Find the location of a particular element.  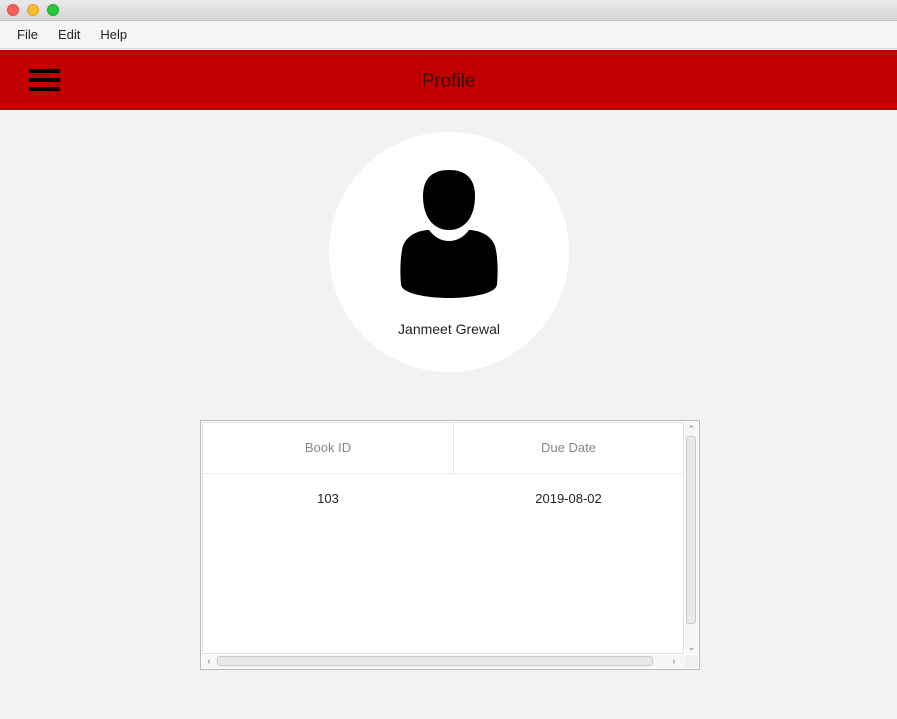

scroll-right-icon: › is located at coordinates (674, 661).